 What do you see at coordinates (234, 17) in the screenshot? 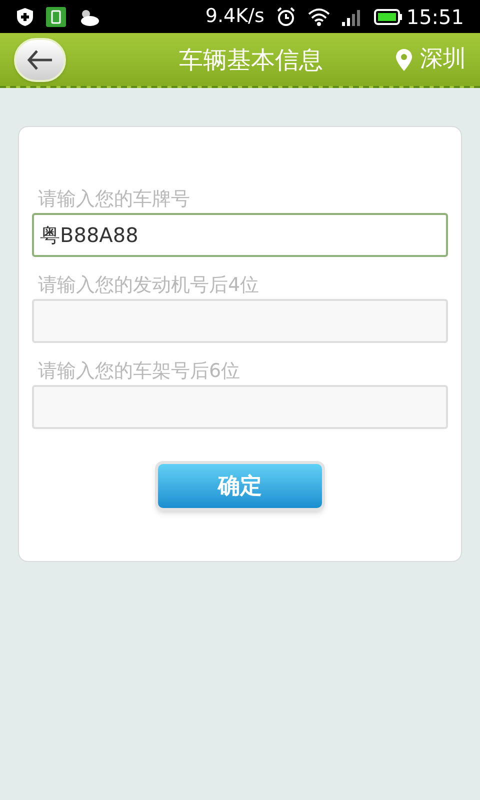
I see `network-speed: 9.4K/s` at bounding box center [234, 17].